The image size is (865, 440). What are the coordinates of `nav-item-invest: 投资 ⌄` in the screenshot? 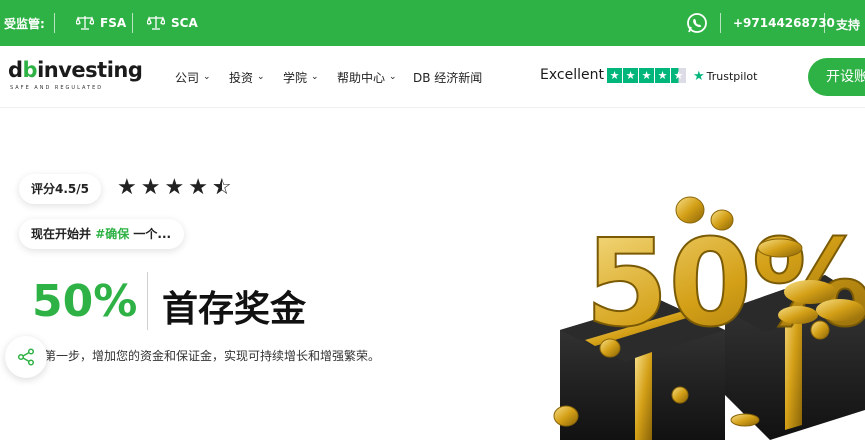 It's located at (247, 77).